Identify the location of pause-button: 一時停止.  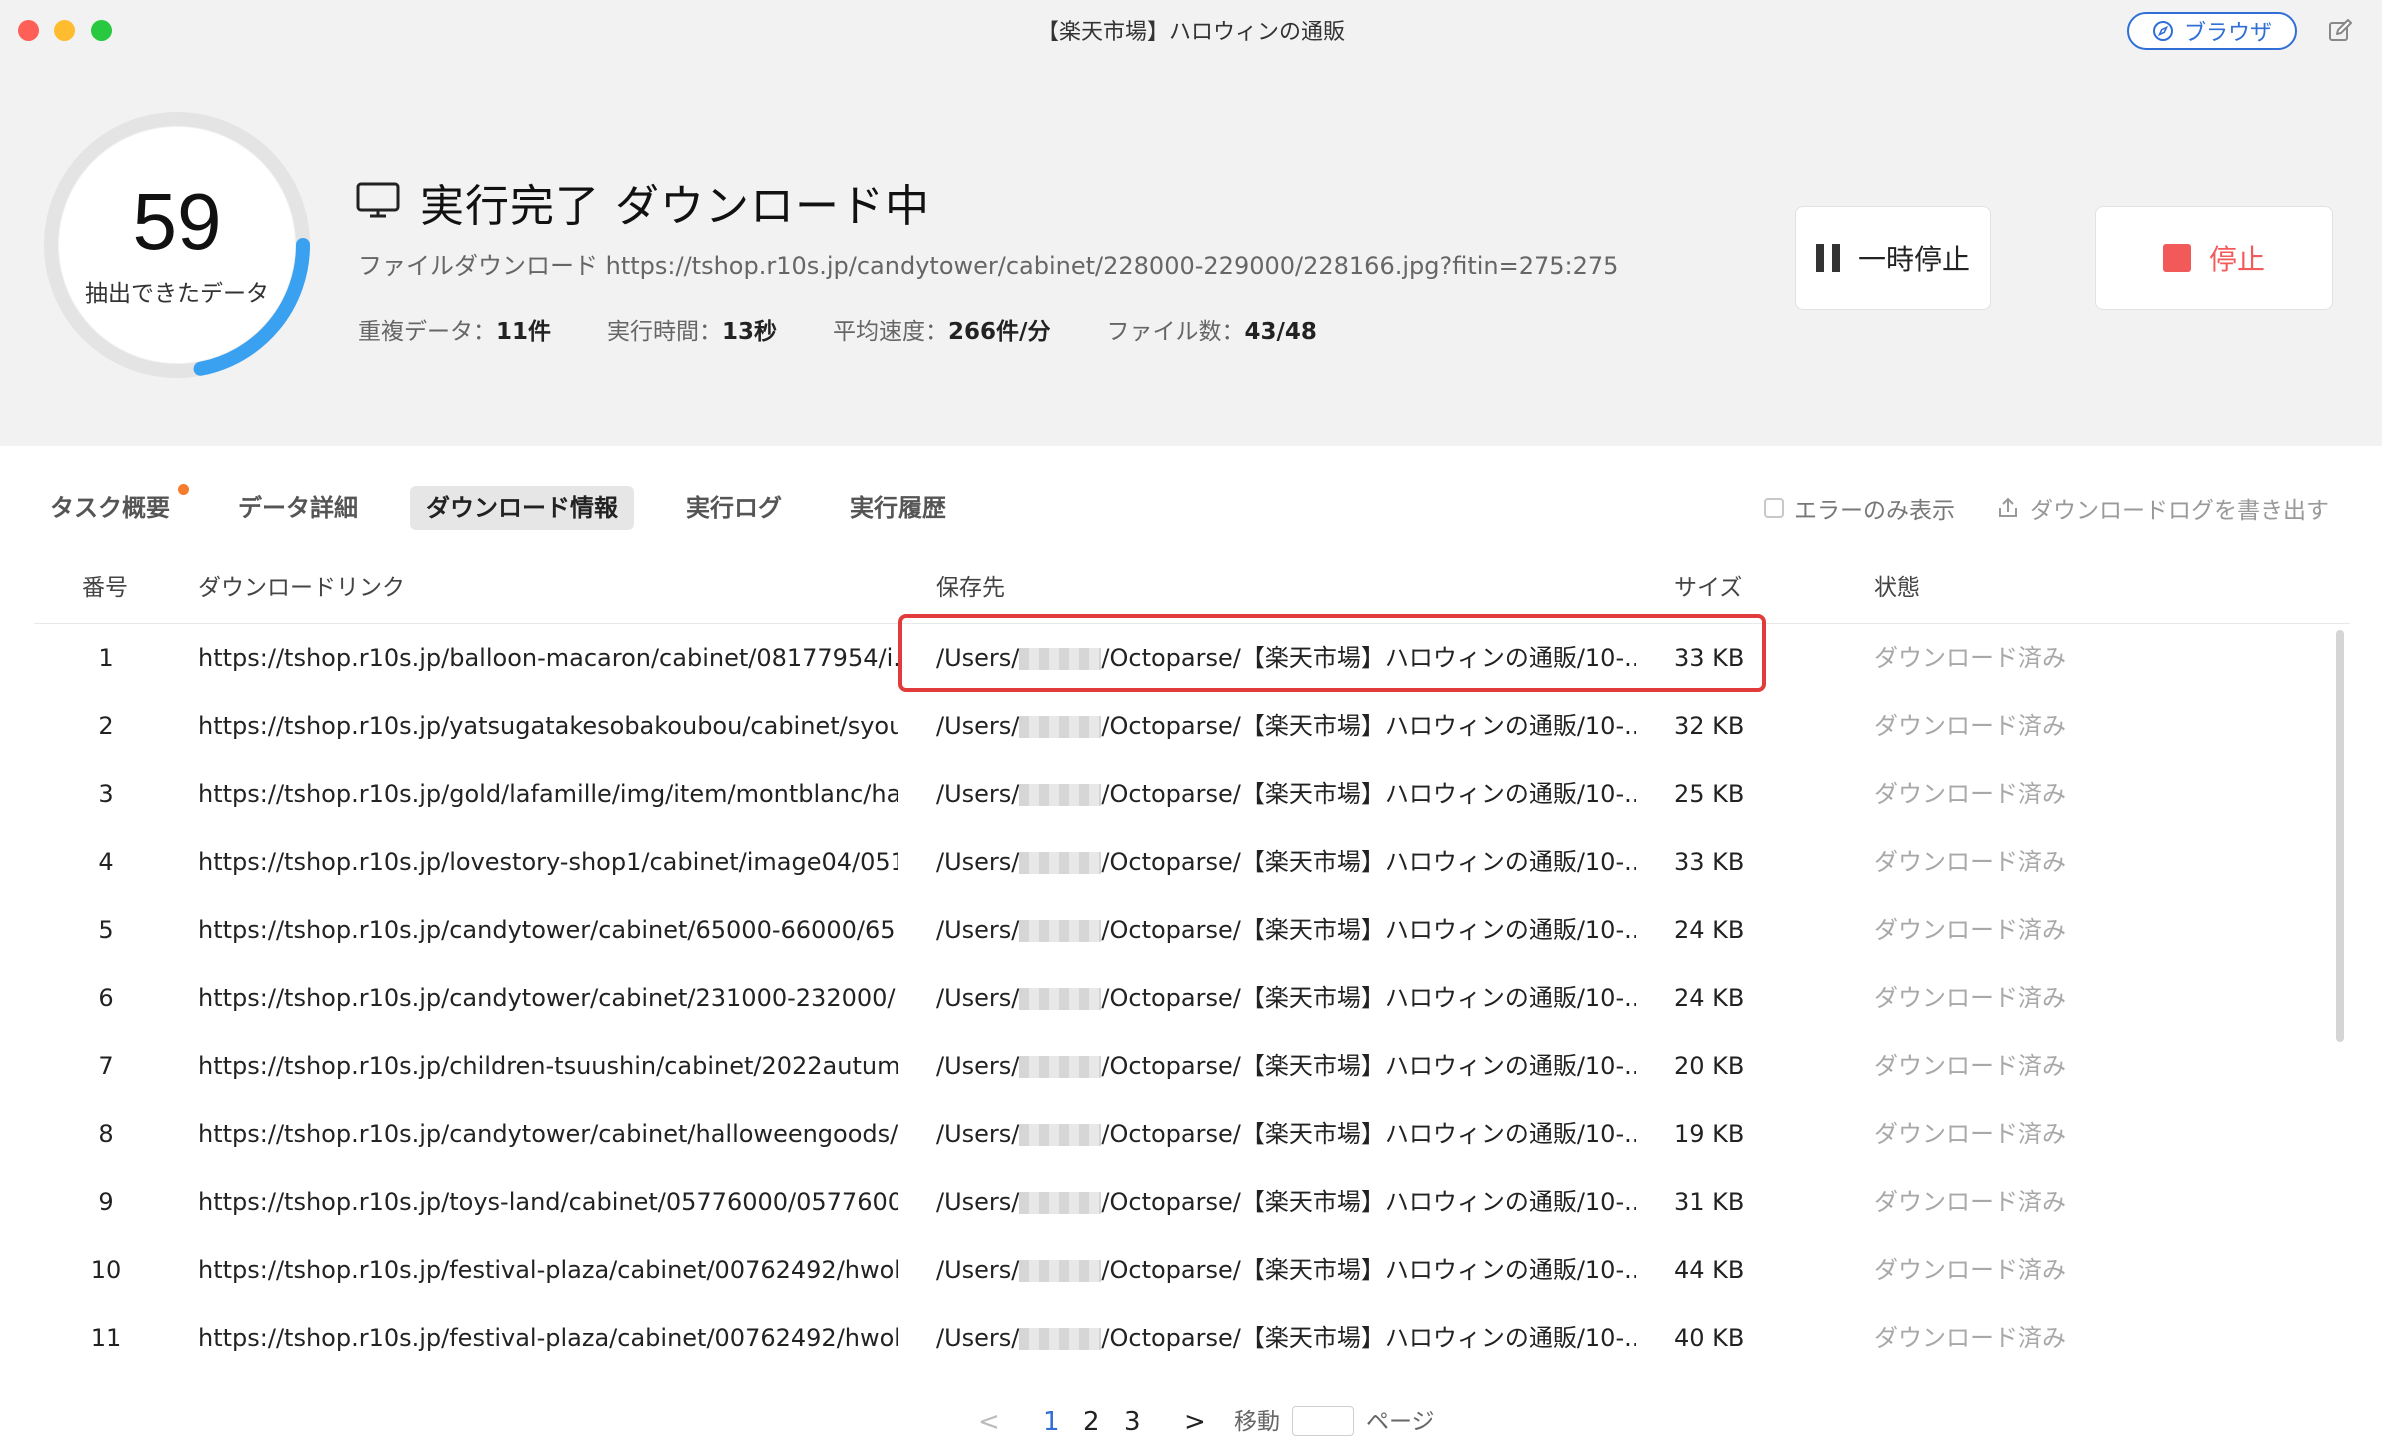
(1893, 258).